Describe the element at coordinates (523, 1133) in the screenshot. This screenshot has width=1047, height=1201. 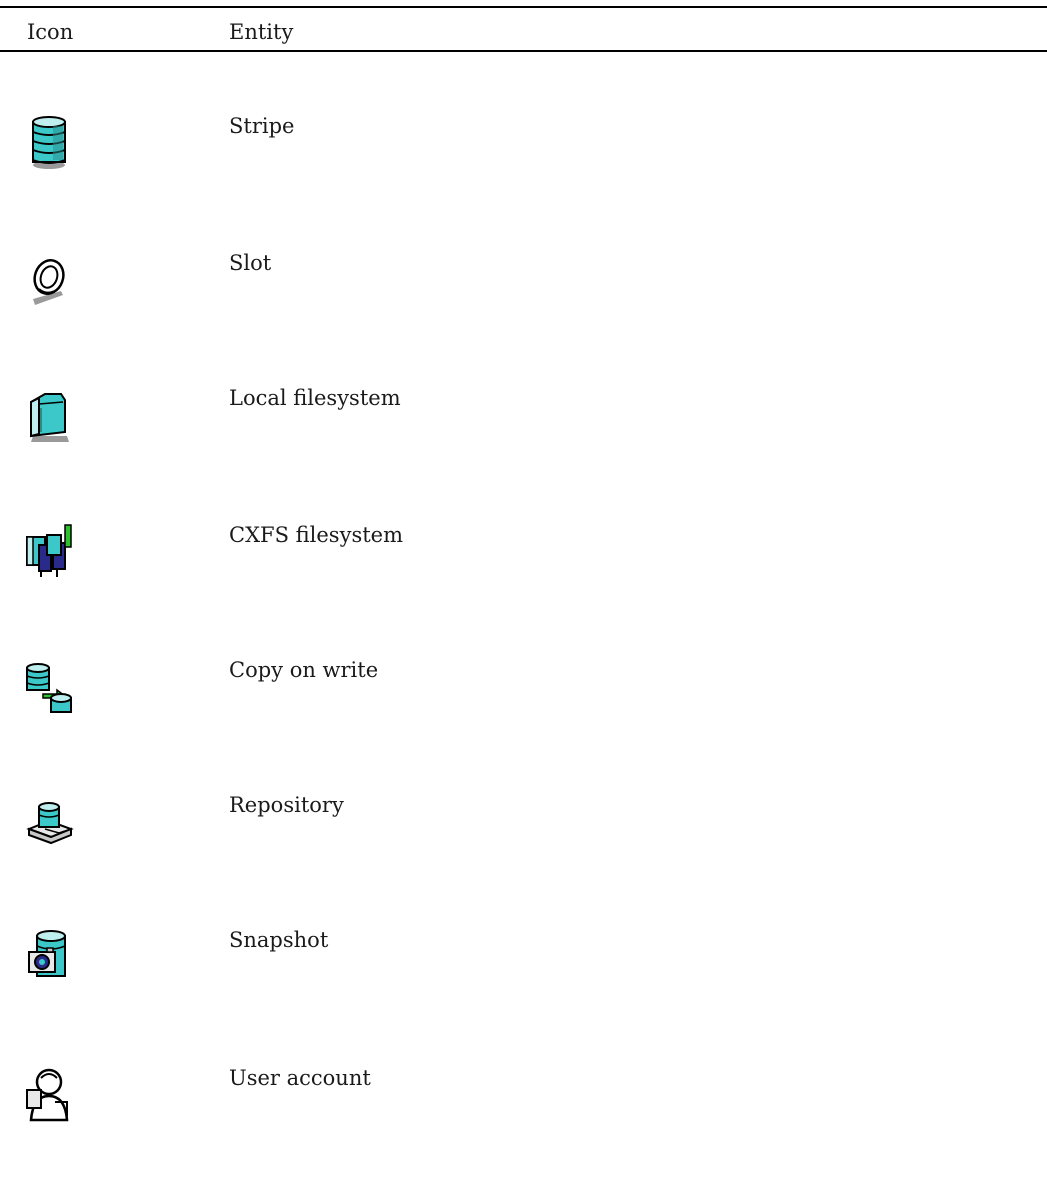
I see `table-row: User account` at that location.